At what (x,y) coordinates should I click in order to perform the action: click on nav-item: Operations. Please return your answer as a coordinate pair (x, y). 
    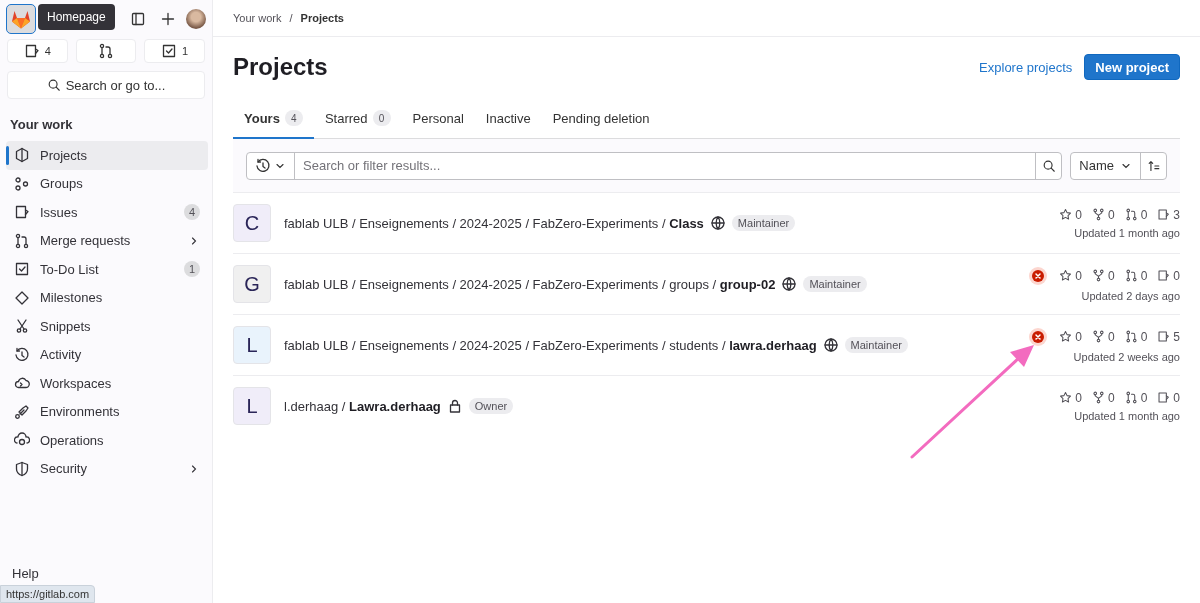
    Looking at the image, I should click on (107, 440).